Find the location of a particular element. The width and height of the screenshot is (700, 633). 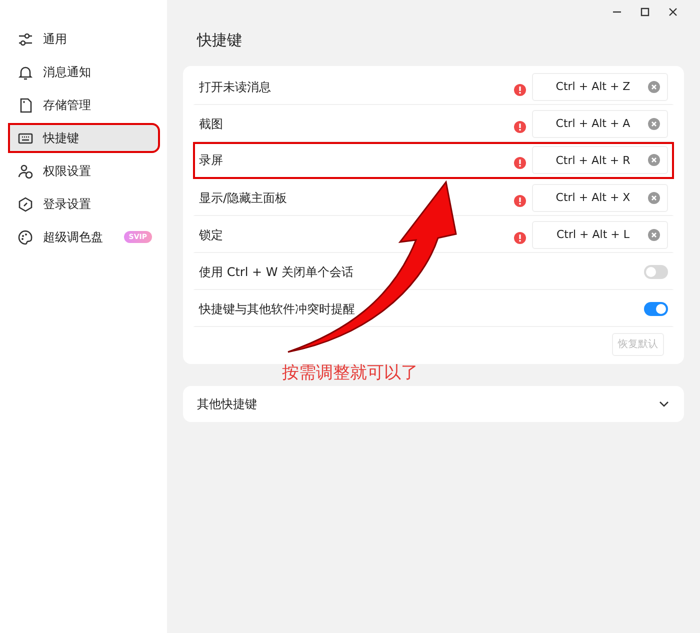

shortcut-field: Ctrl + Alt + X is located at coordinates (600, 198).